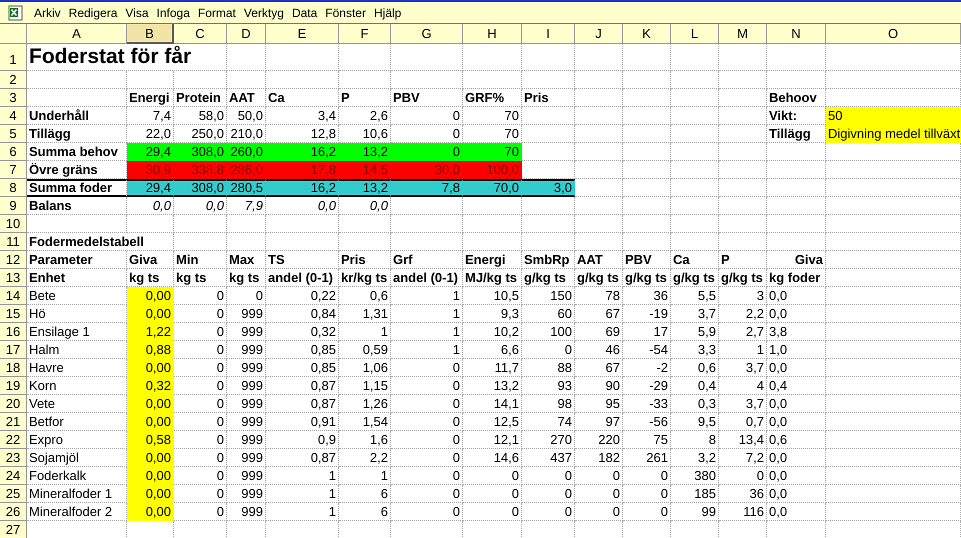  I want to click on column-header: N, so click(796, 34).